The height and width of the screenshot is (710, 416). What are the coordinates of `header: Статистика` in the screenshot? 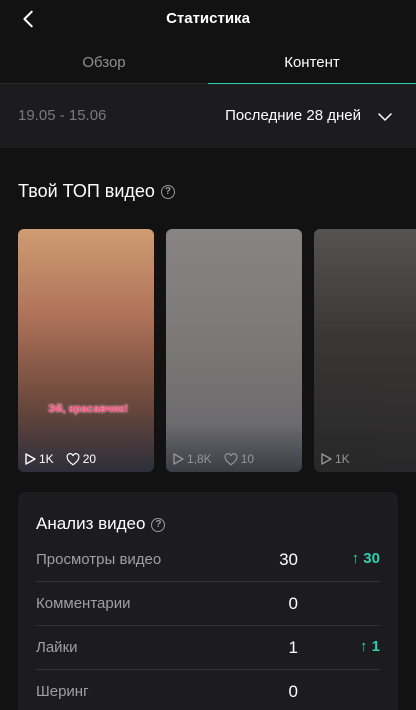 It's located at (208, 19).